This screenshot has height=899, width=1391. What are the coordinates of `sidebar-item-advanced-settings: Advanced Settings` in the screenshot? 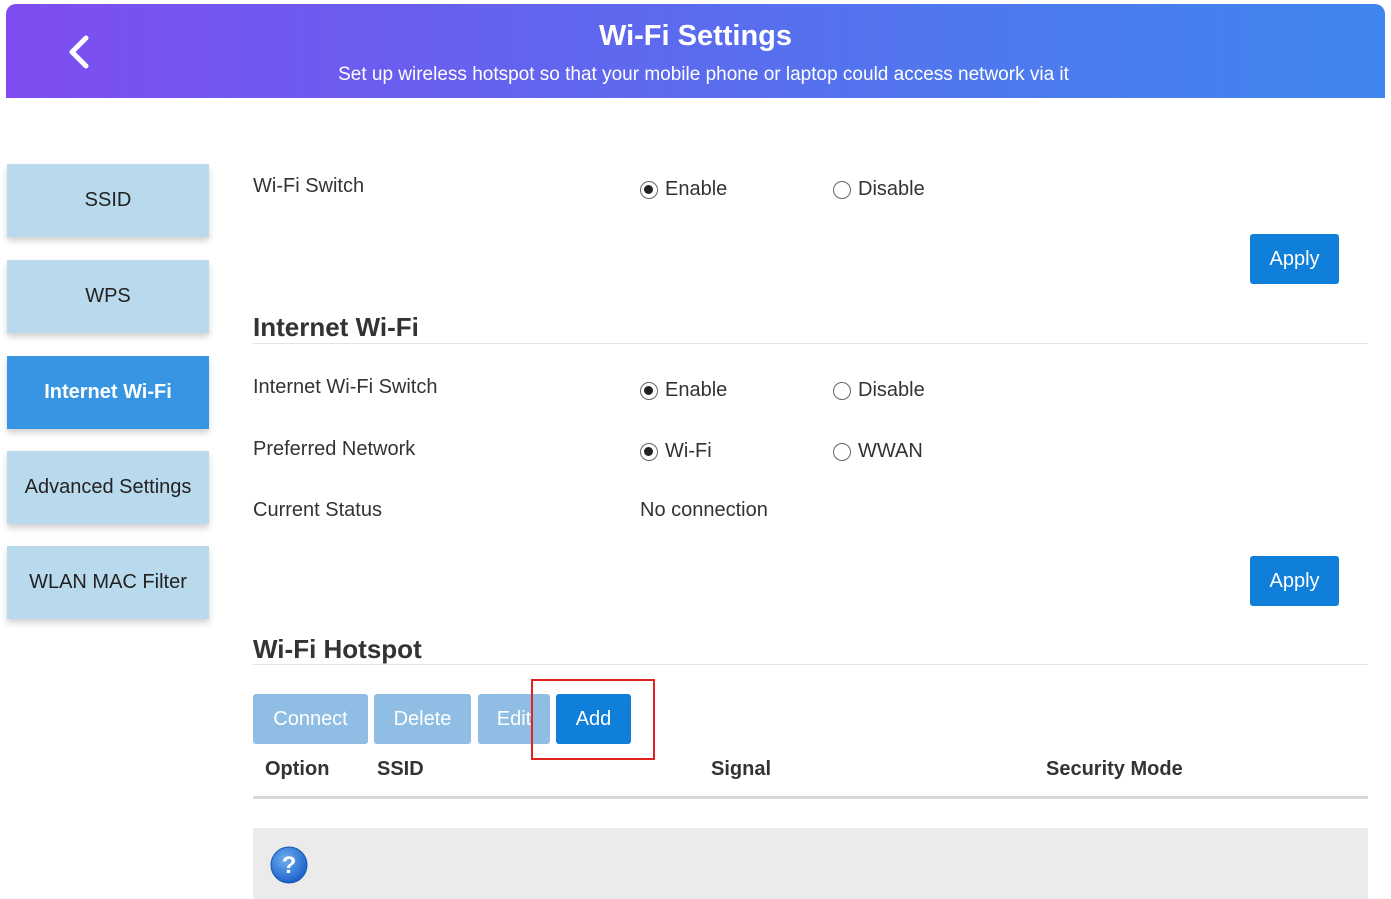 It's located at (108, 487).